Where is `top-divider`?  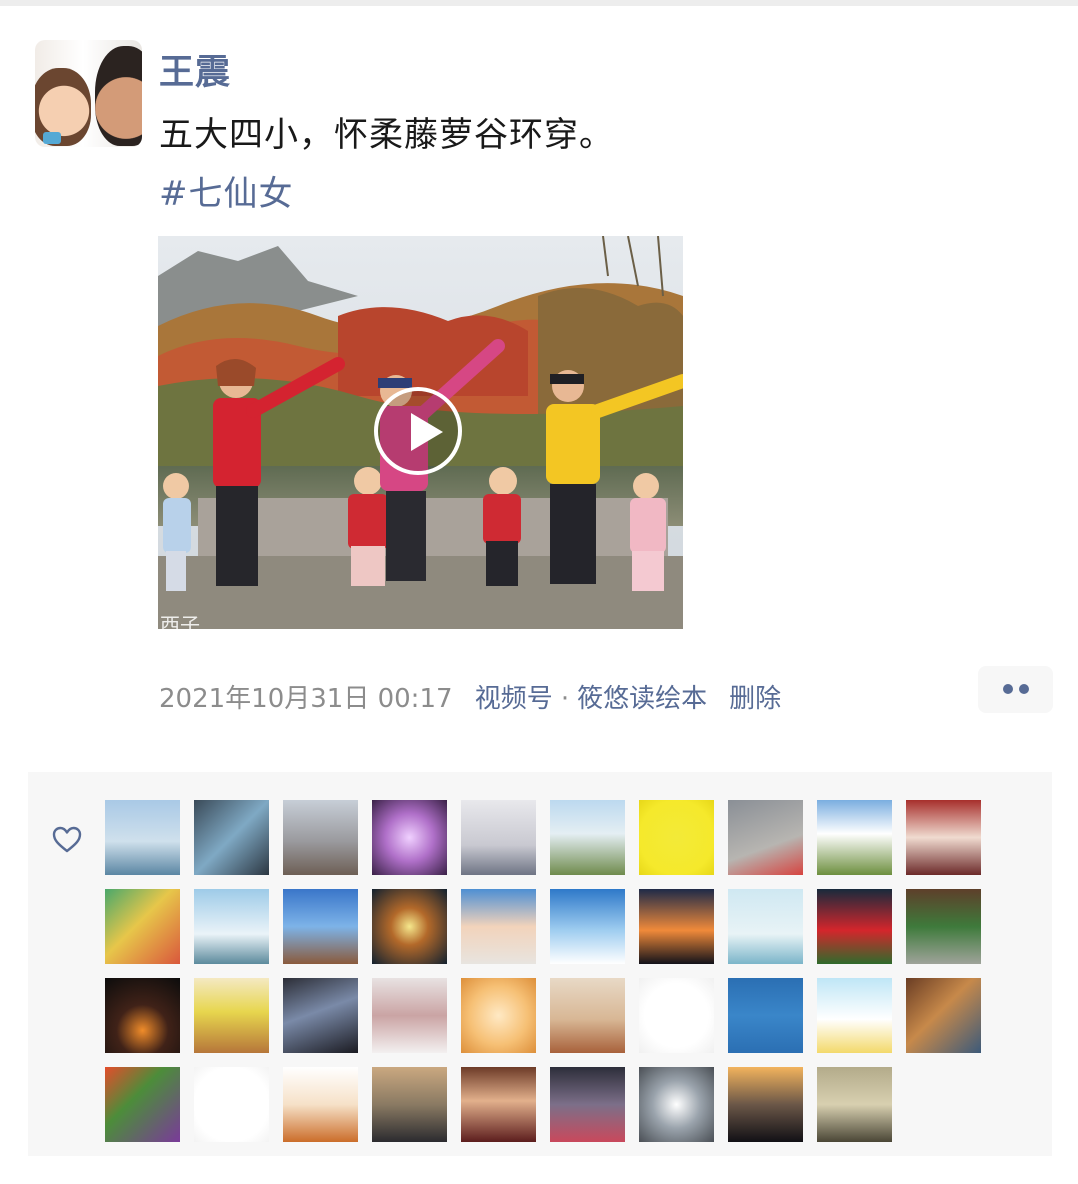 top-divider is located at coordinates (539, 3).